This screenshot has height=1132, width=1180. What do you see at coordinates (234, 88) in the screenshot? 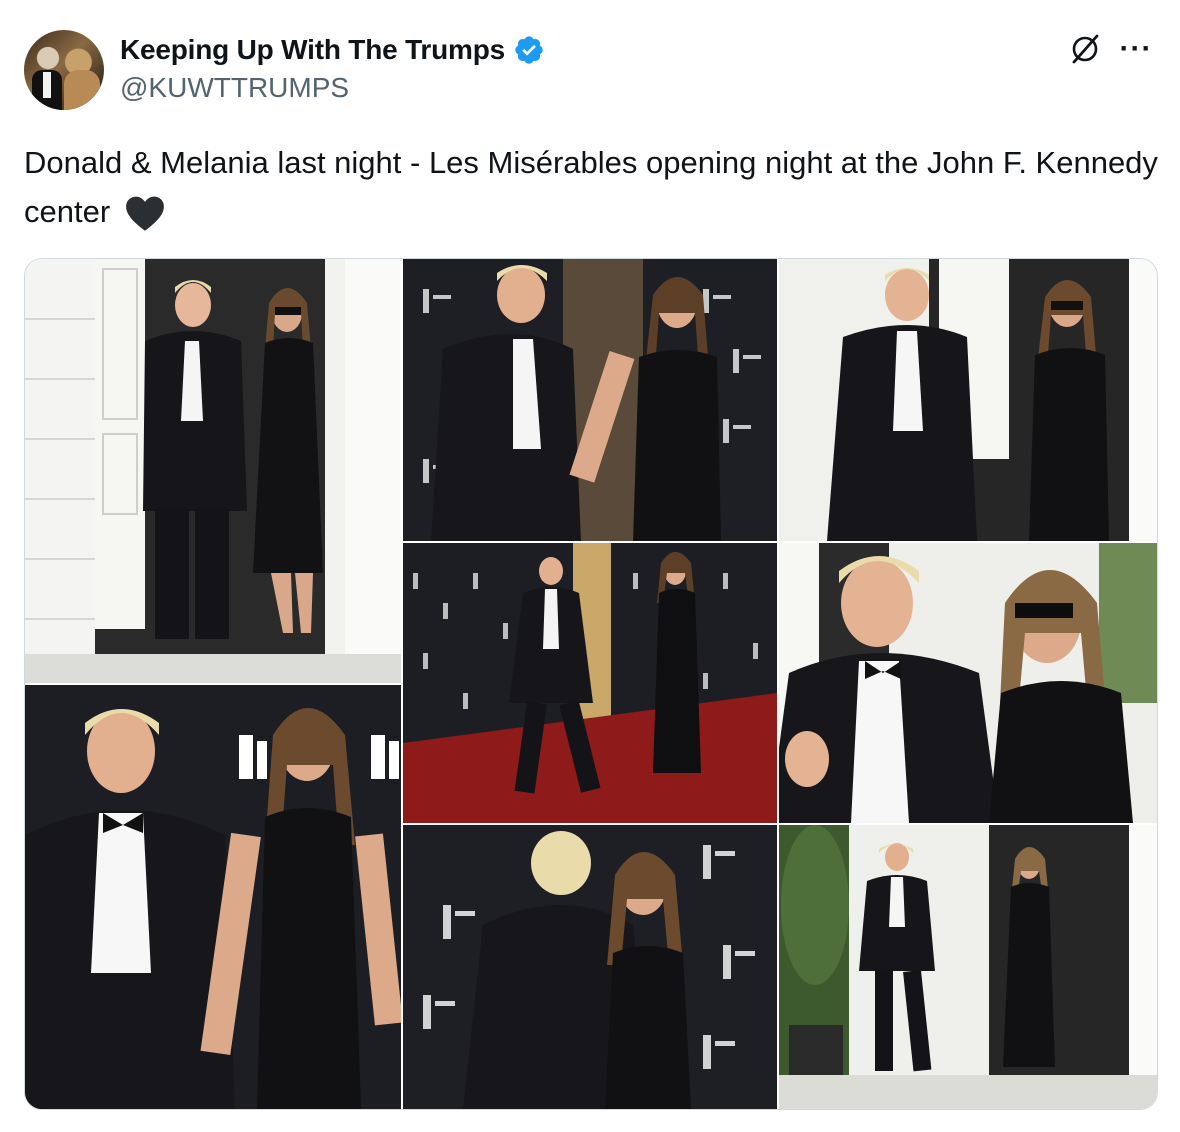
I see `handle: @KUWTTRUMPS` at bounding box center [234, 88].